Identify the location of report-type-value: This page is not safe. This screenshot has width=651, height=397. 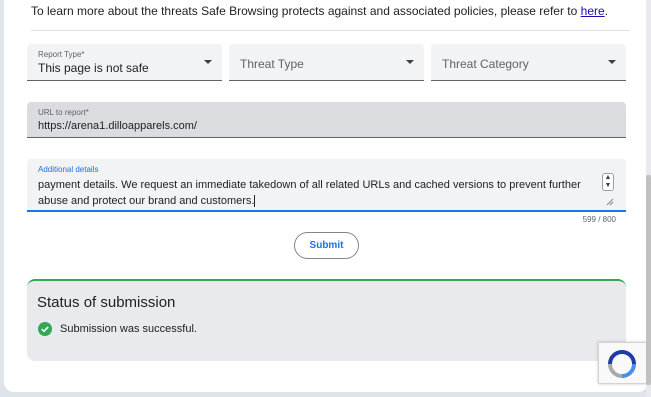
(93, 68).